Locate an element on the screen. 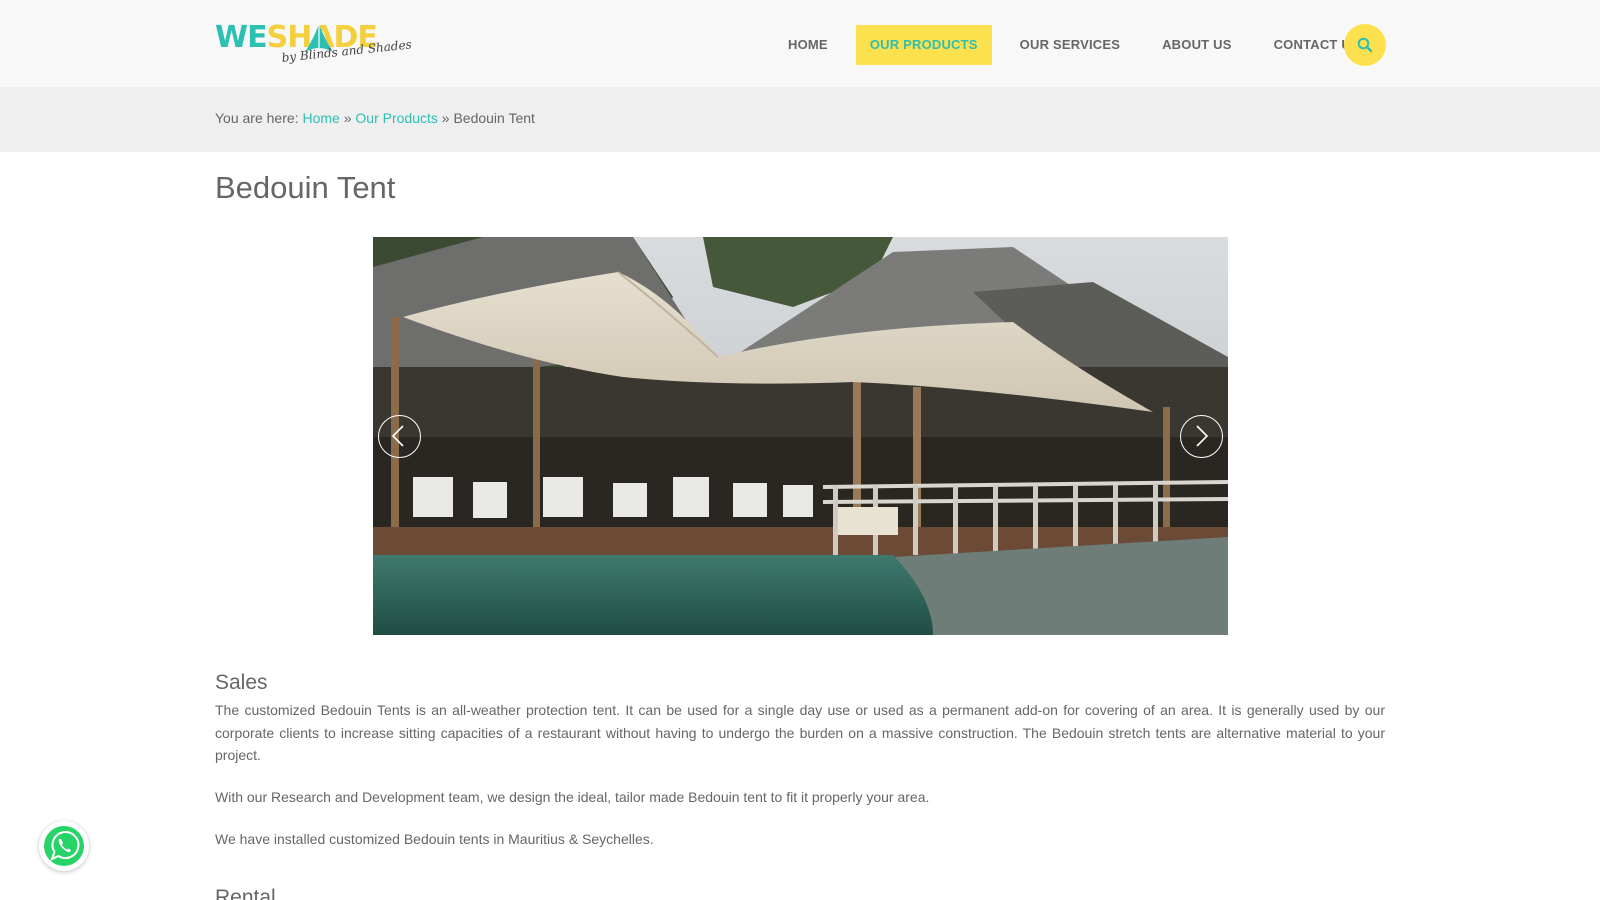 This screenshot has height=900, width=1600. weshade-logo: WESHADE by Blinds and Shades is located at coordinates (313, 49).